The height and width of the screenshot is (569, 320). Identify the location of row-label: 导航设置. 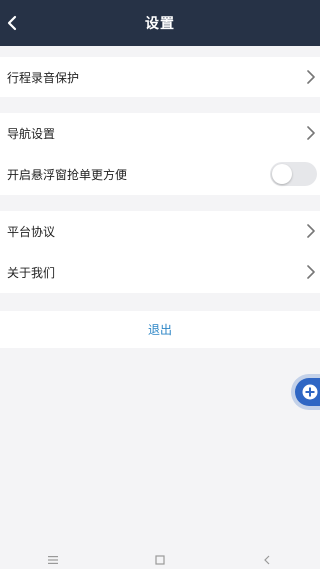
(31, 133).